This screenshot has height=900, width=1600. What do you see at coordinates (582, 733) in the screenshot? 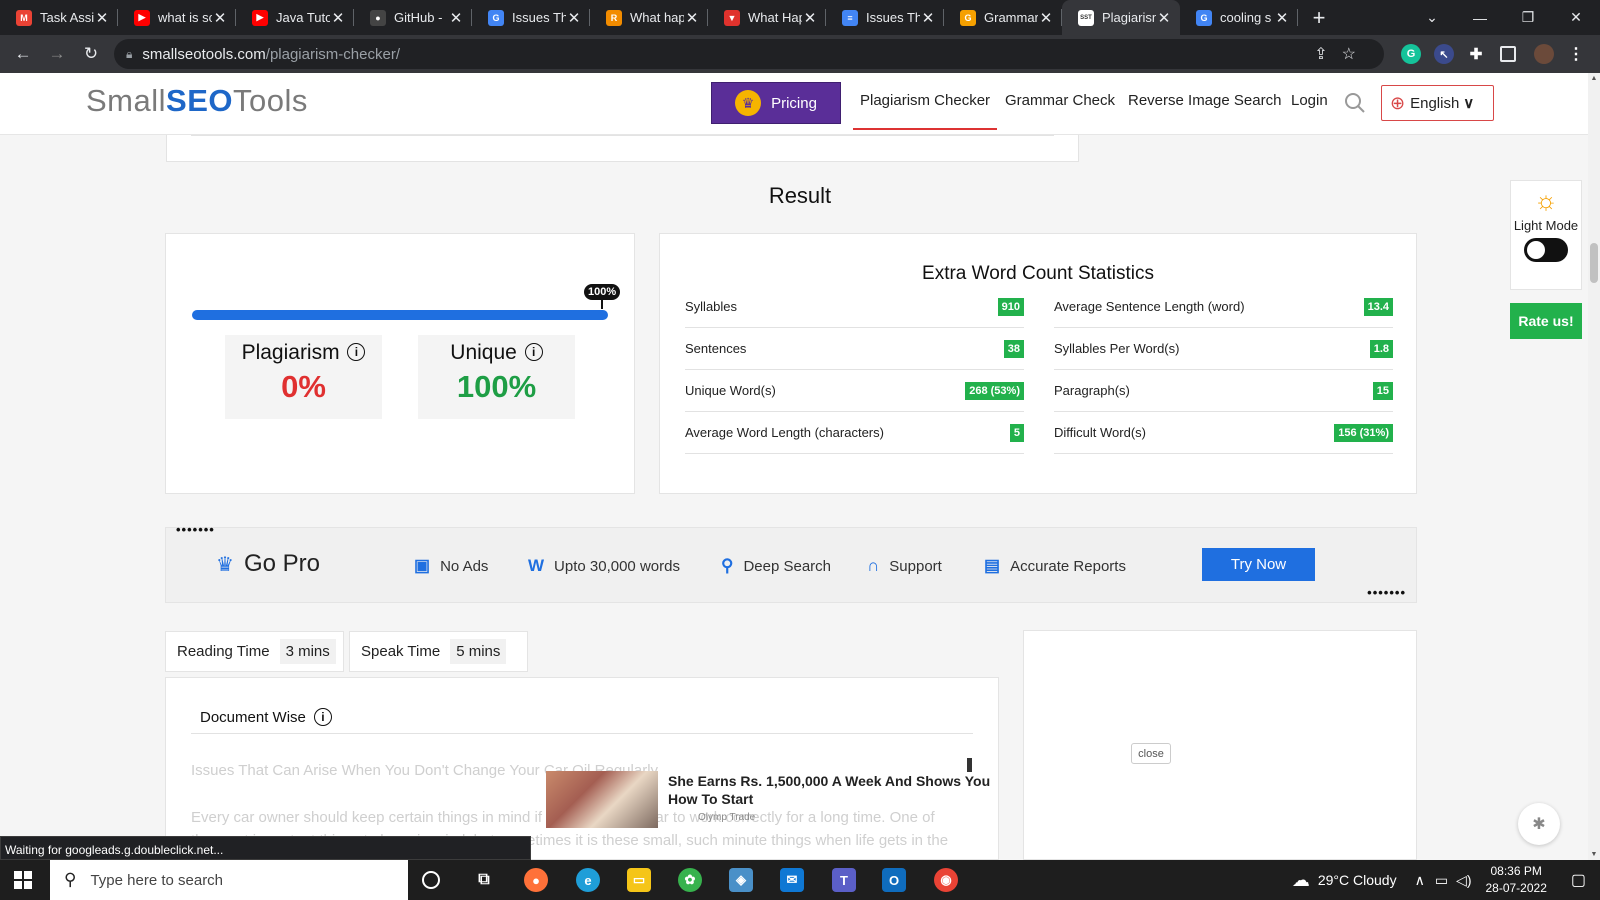
I see `divider` at bounding box center [582, 733].